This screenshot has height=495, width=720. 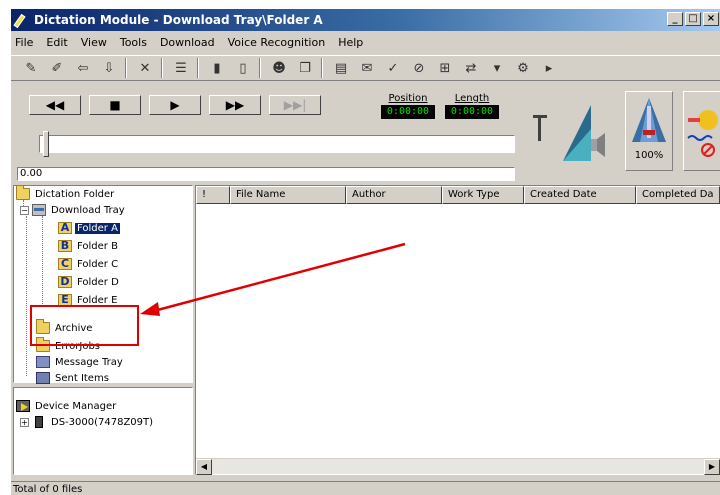 I want to click on voice-recognition-icon, so click(x=702, y=133).